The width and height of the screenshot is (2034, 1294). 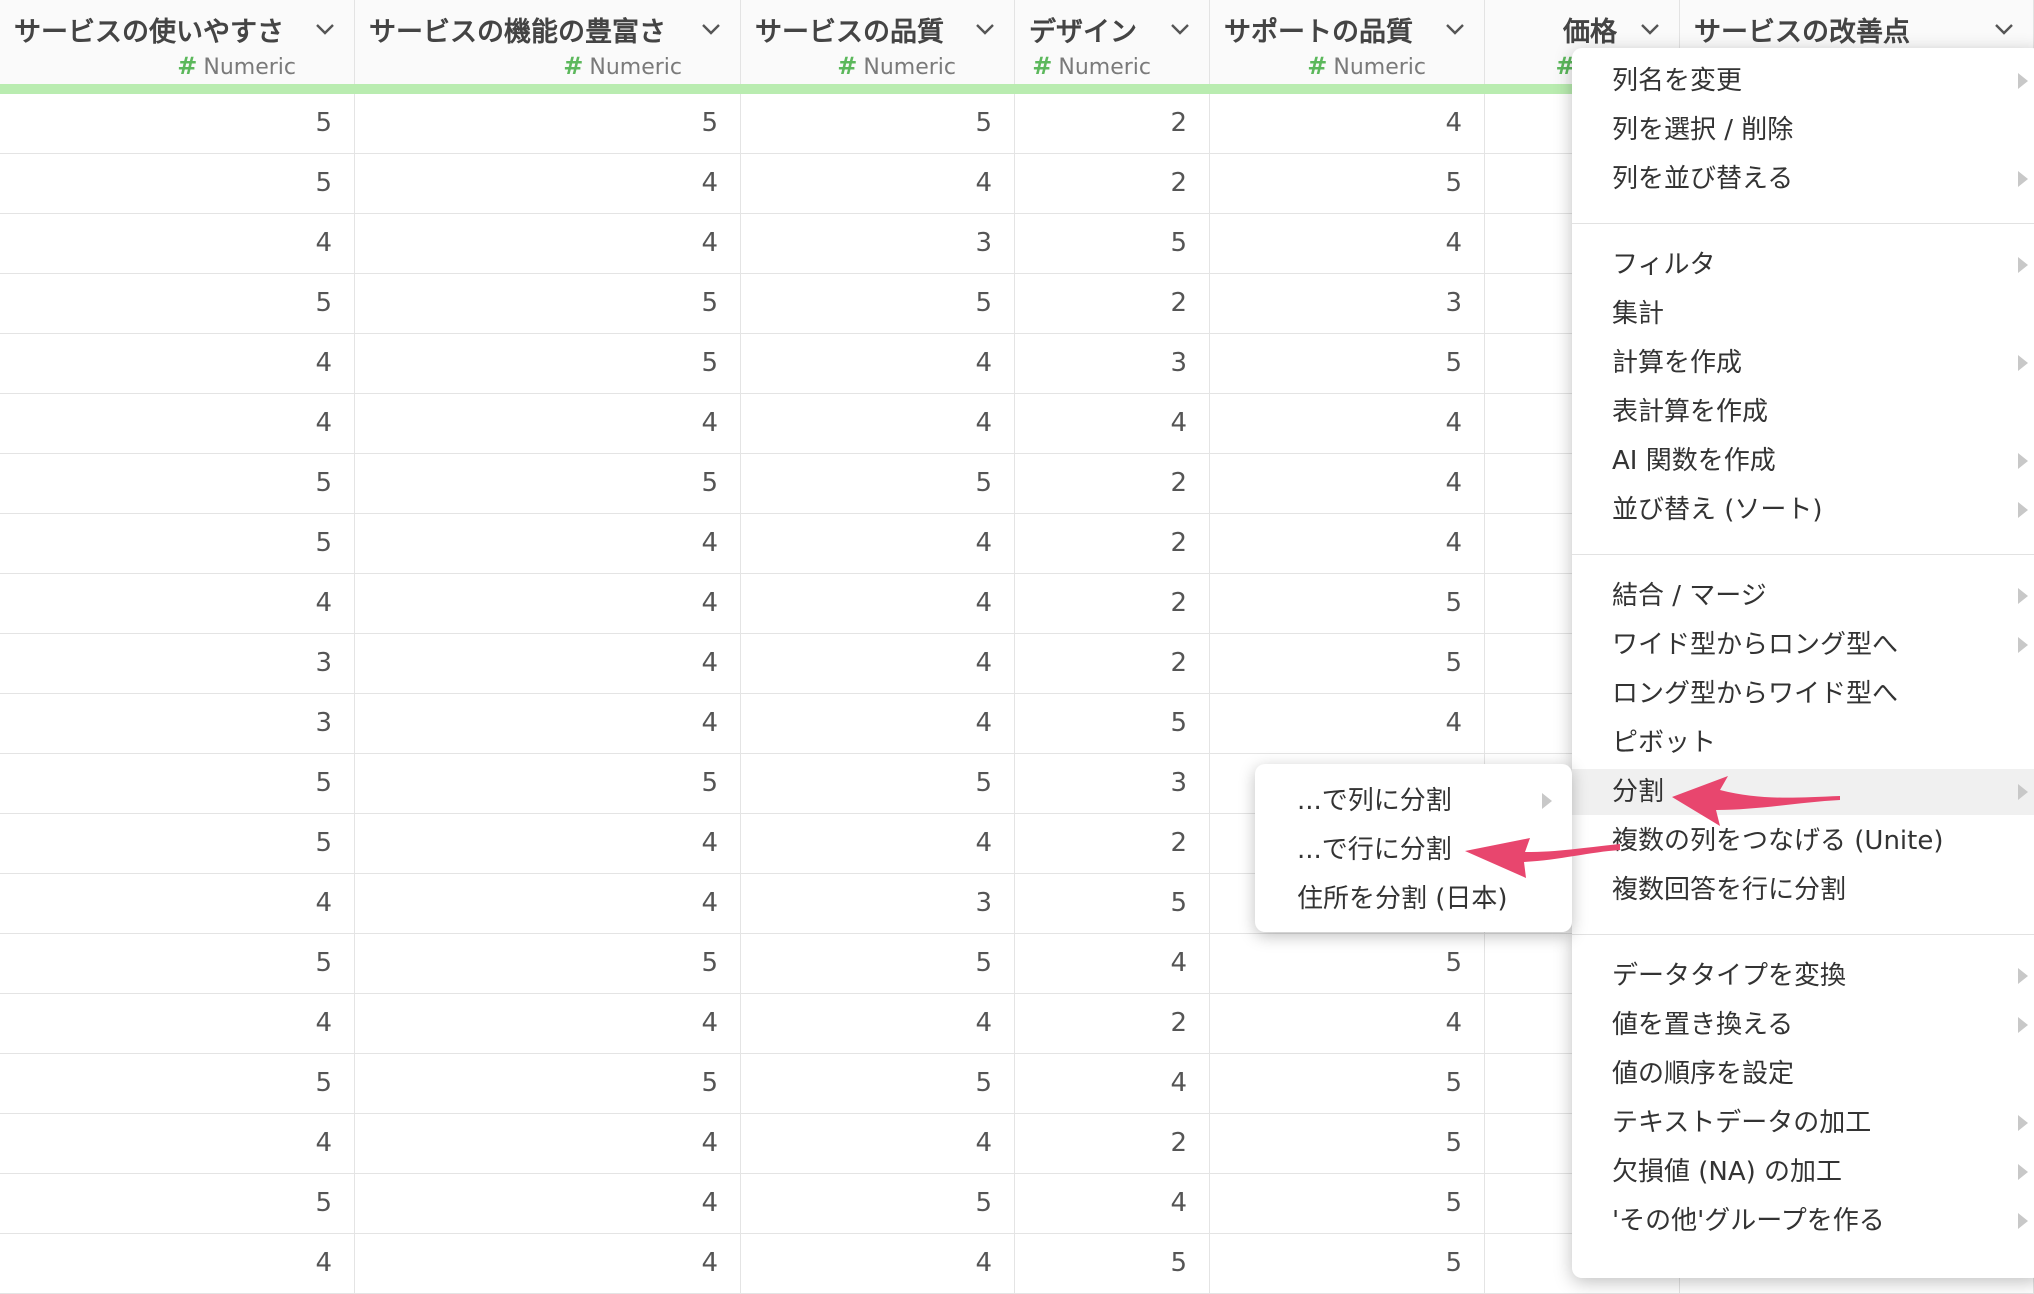 I want to click on column-header: サービスの品質 # Numeric, so click(x=878, y=42).